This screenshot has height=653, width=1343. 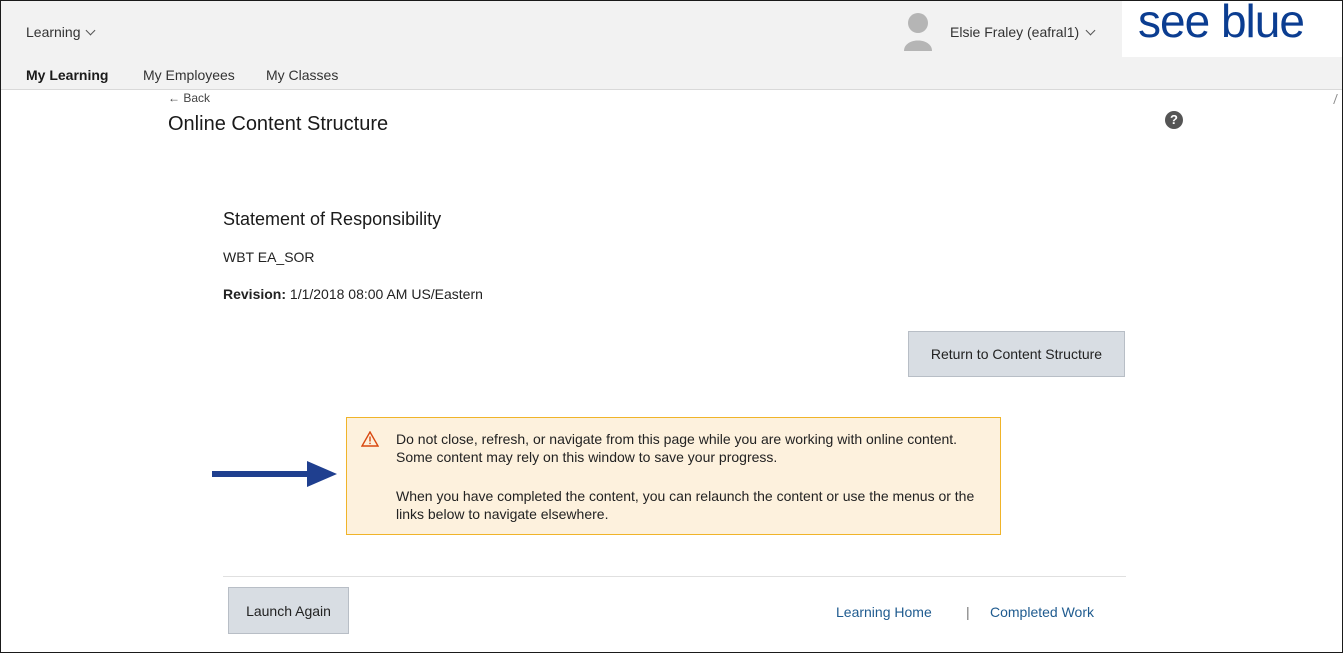 I want to click on right-arrow-icon, so click(x=274, y=474).